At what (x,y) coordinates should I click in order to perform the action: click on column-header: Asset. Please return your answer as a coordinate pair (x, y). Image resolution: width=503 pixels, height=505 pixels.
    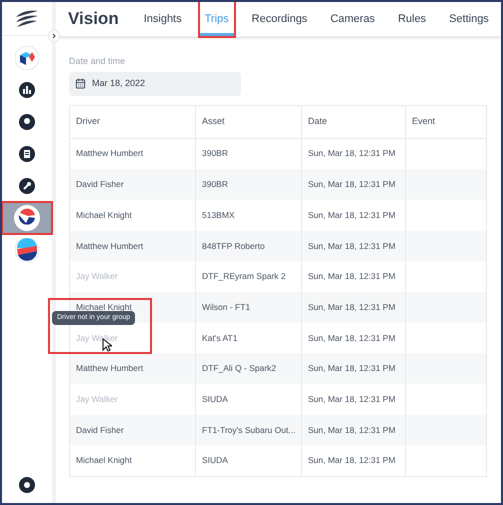
    Looking at the image, I should click on (249, 122).